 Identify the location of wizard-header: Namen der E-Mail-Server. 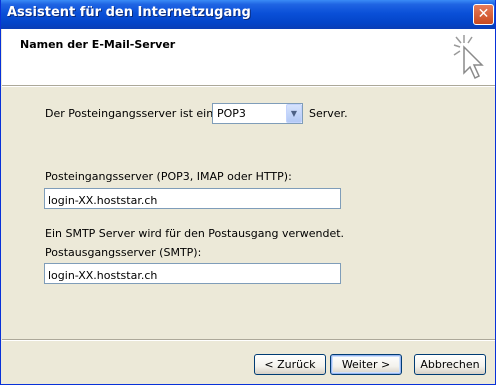
(248, 57).